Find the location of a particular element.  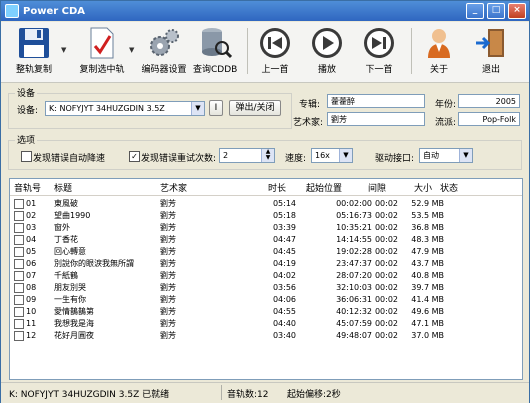

table-row: 03 窗外 劉芳 03:39 10:35:21 00:02 36.8 MB is located at coordinates (266, 227).